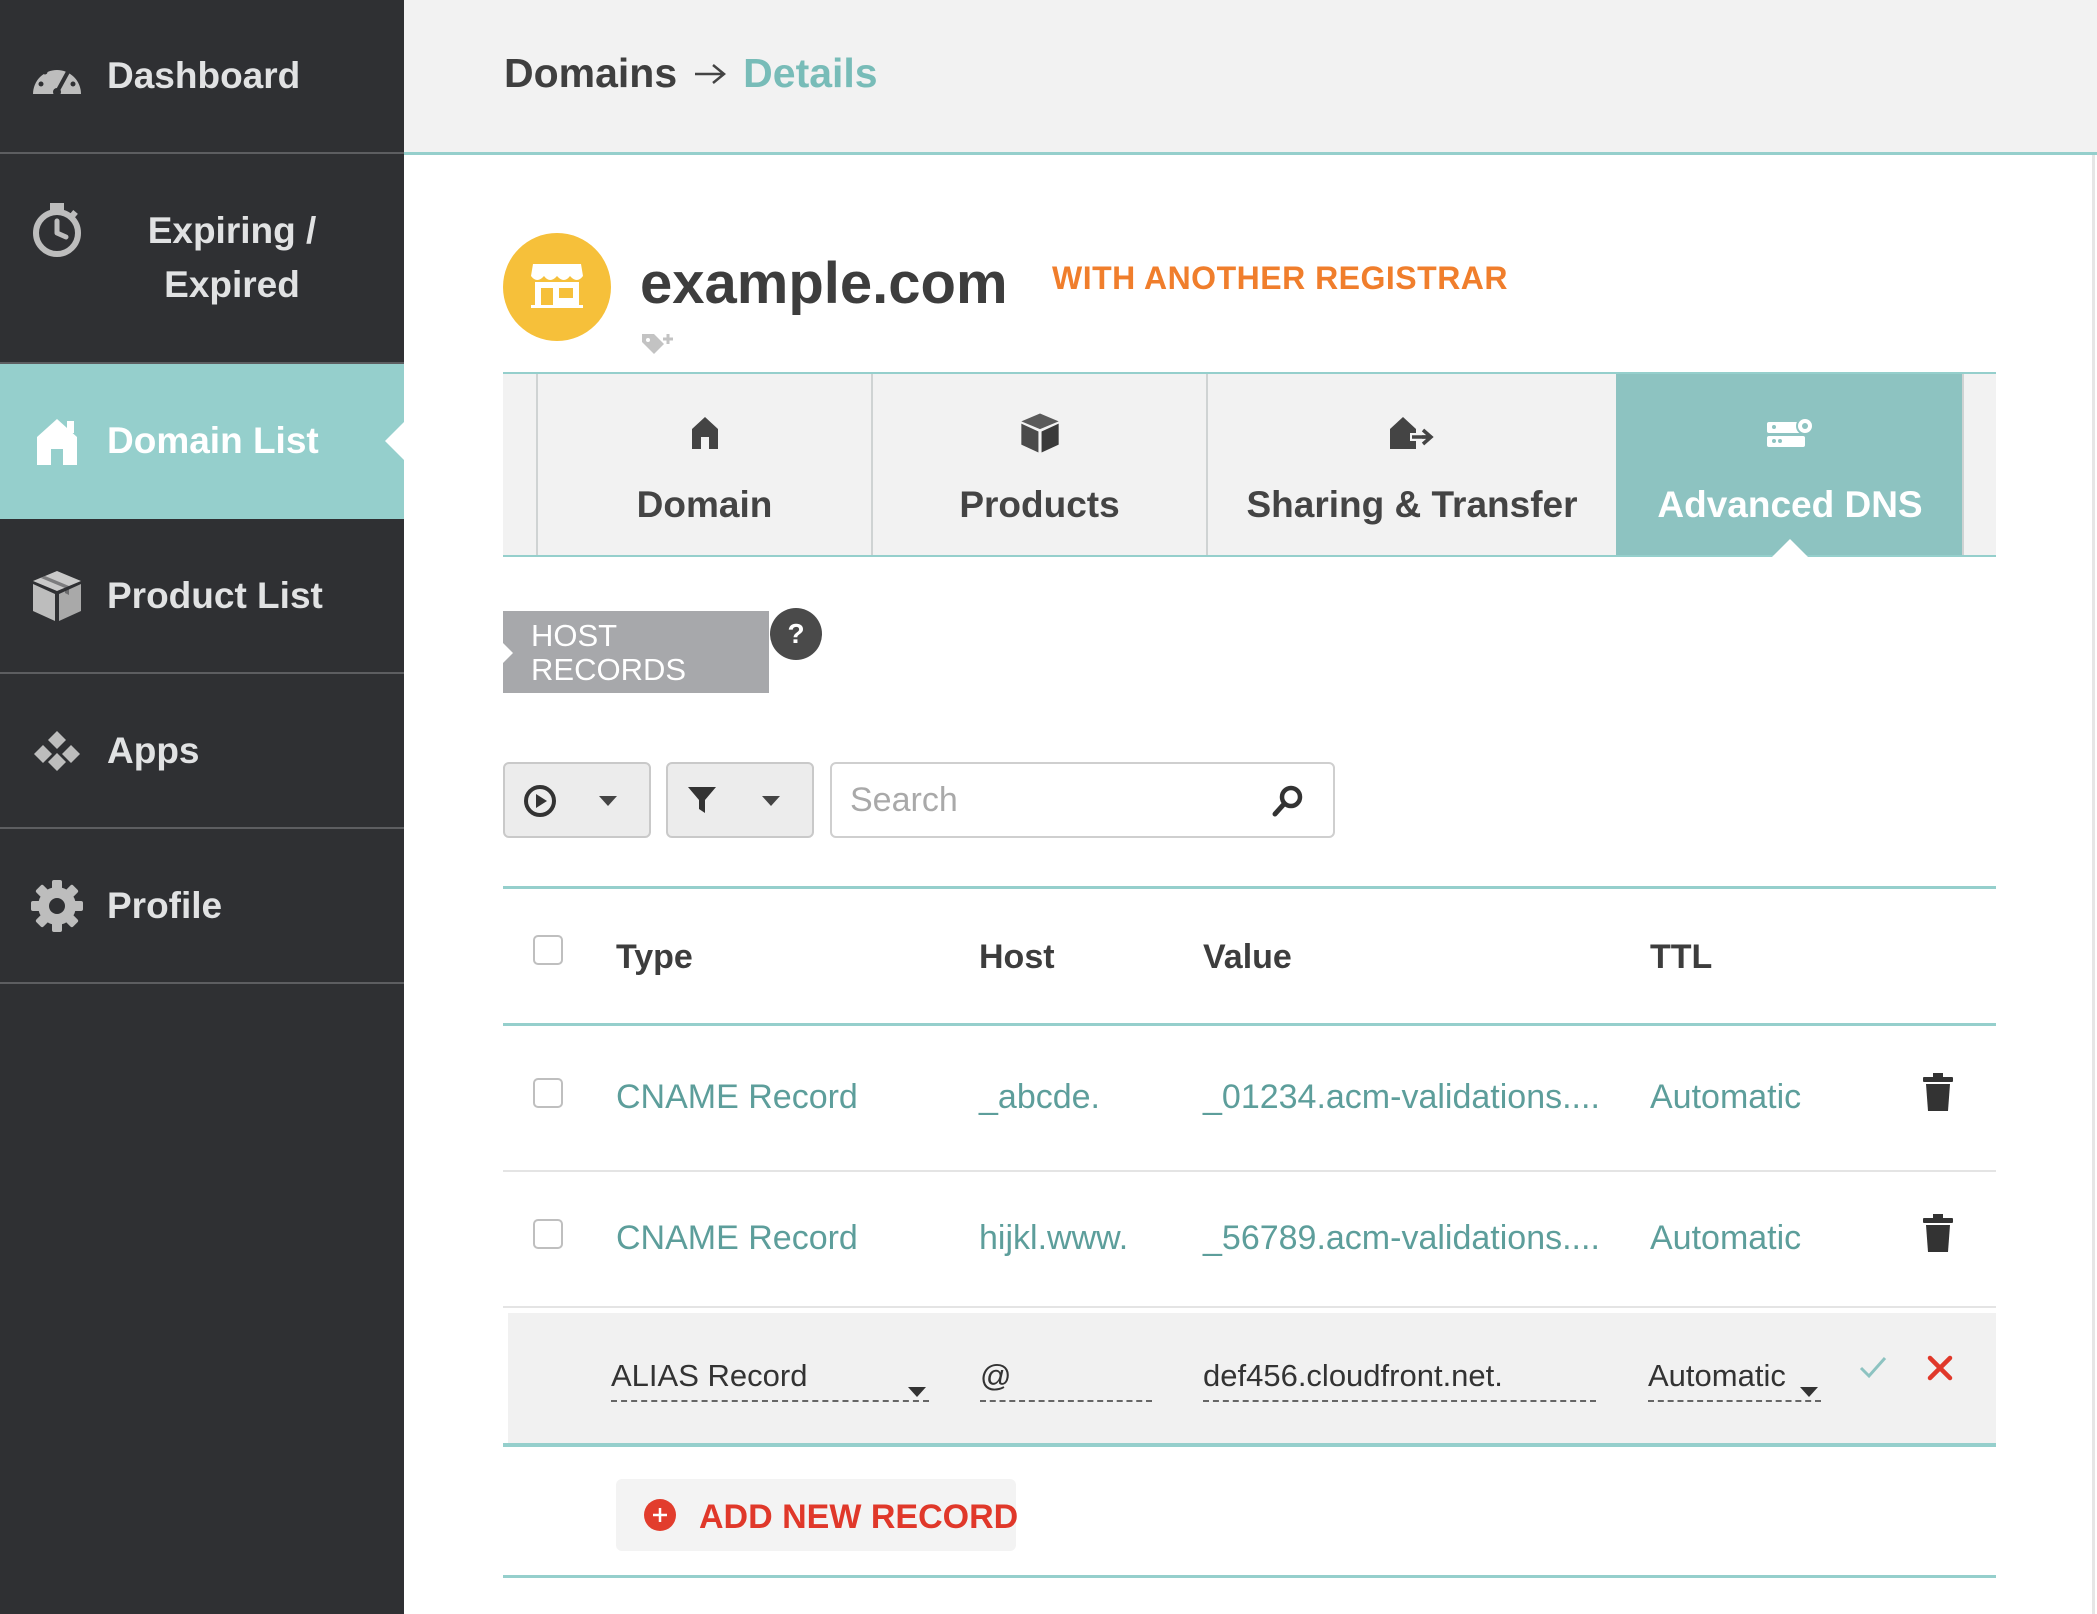 The width and height of the screenshot is (2097, 1614). I want to click on sidebar-item-label: Domain List, so click(213, 440).